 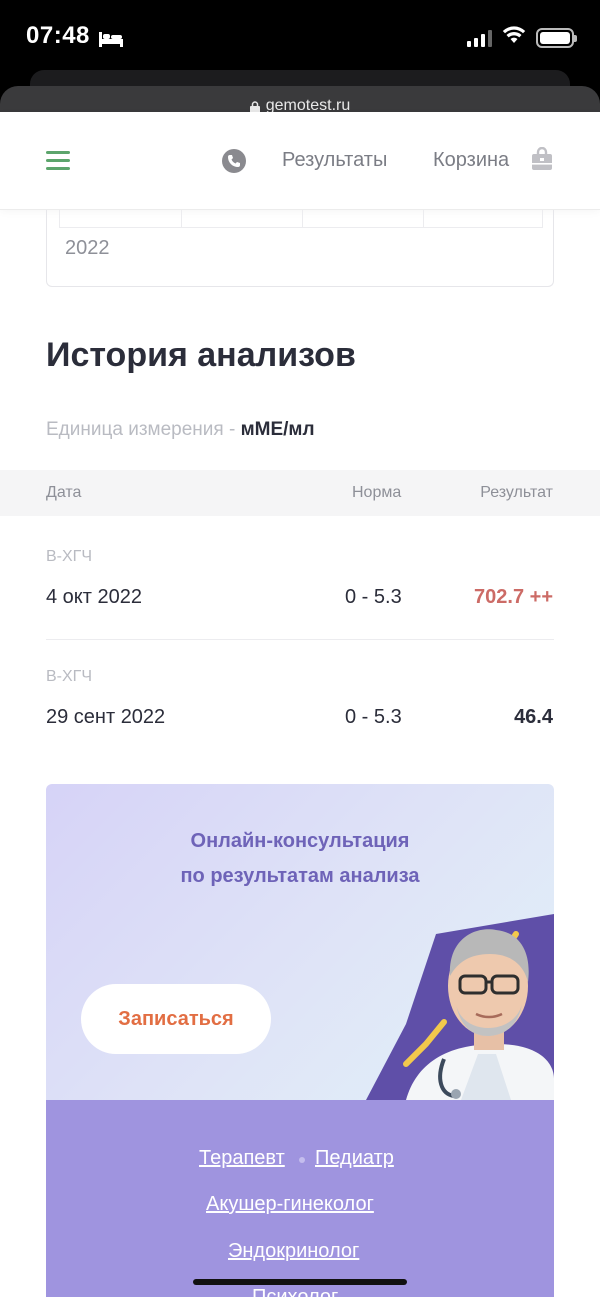 What do you see at coordinates (290, 1204) in the screenshot?
I see `gynecologist-link: Акушер-гинеколог` at bounding box center [290, 1204].